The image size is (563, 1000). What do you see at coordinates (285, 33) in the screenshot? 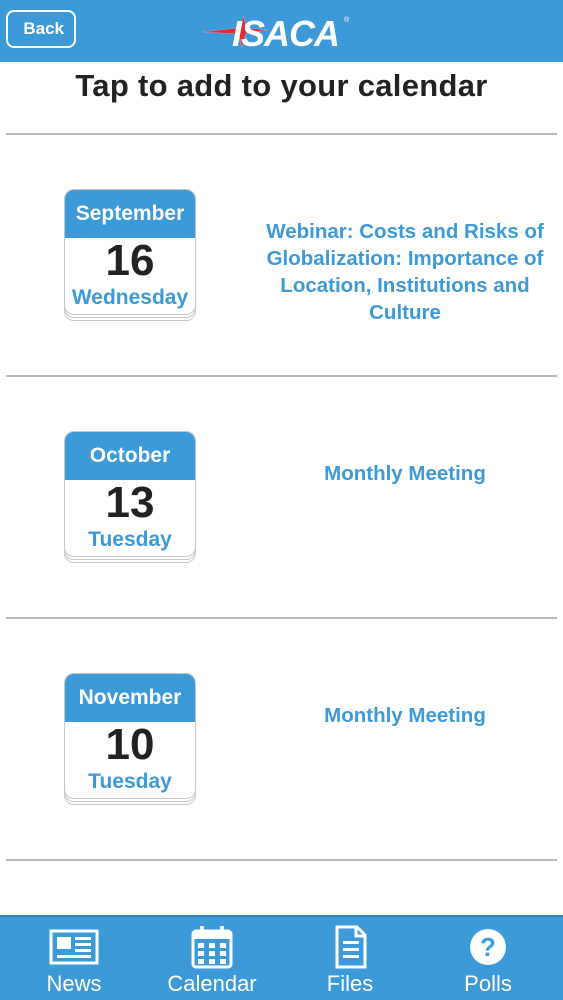
I see `logo-text: ISACA` at bounding box center [285, 33].